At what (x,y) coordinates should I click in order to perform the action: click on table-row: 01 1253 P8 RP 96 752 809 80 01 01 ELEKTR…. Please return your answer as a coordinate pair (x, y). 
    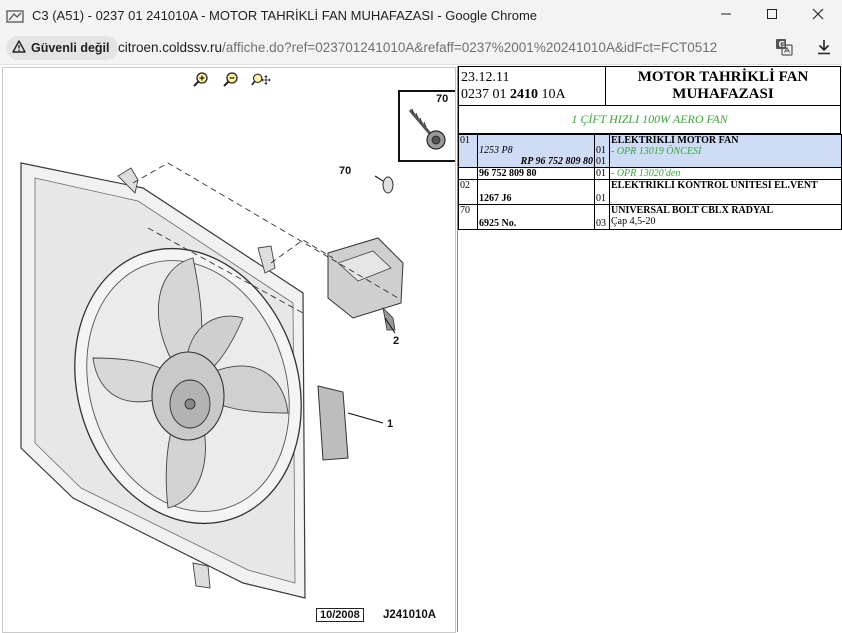
    Looking at the image, I should click on (650, 151).